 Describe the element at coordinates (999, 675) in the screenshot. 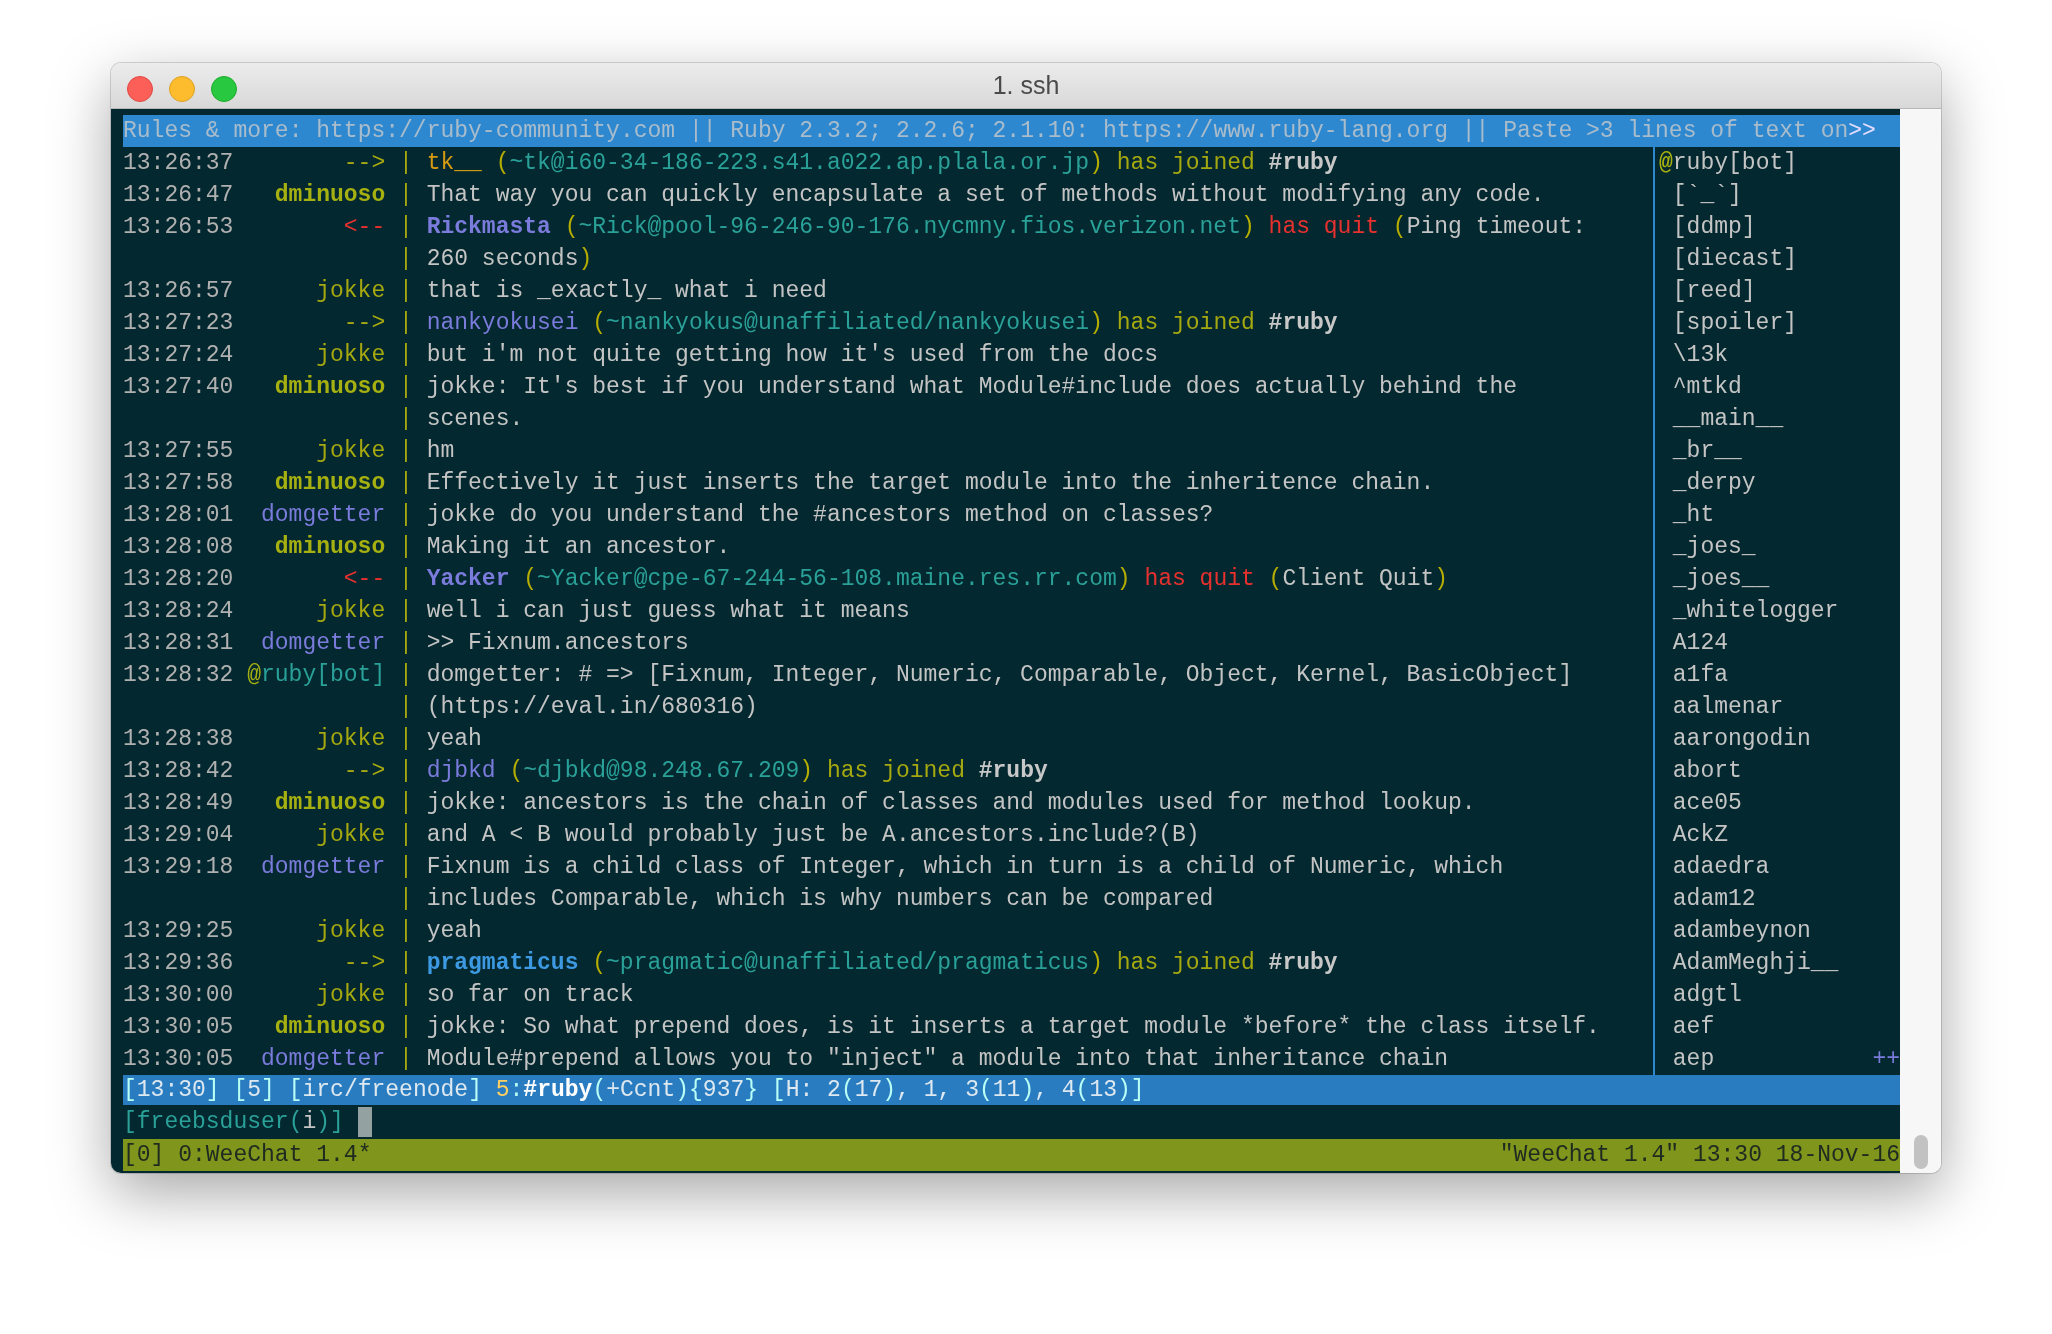

I see `message-text: domgetter: # => [Fixnum, Integer, Numeric, Comparable, Object, Kernel, BasicObject]` at that location.